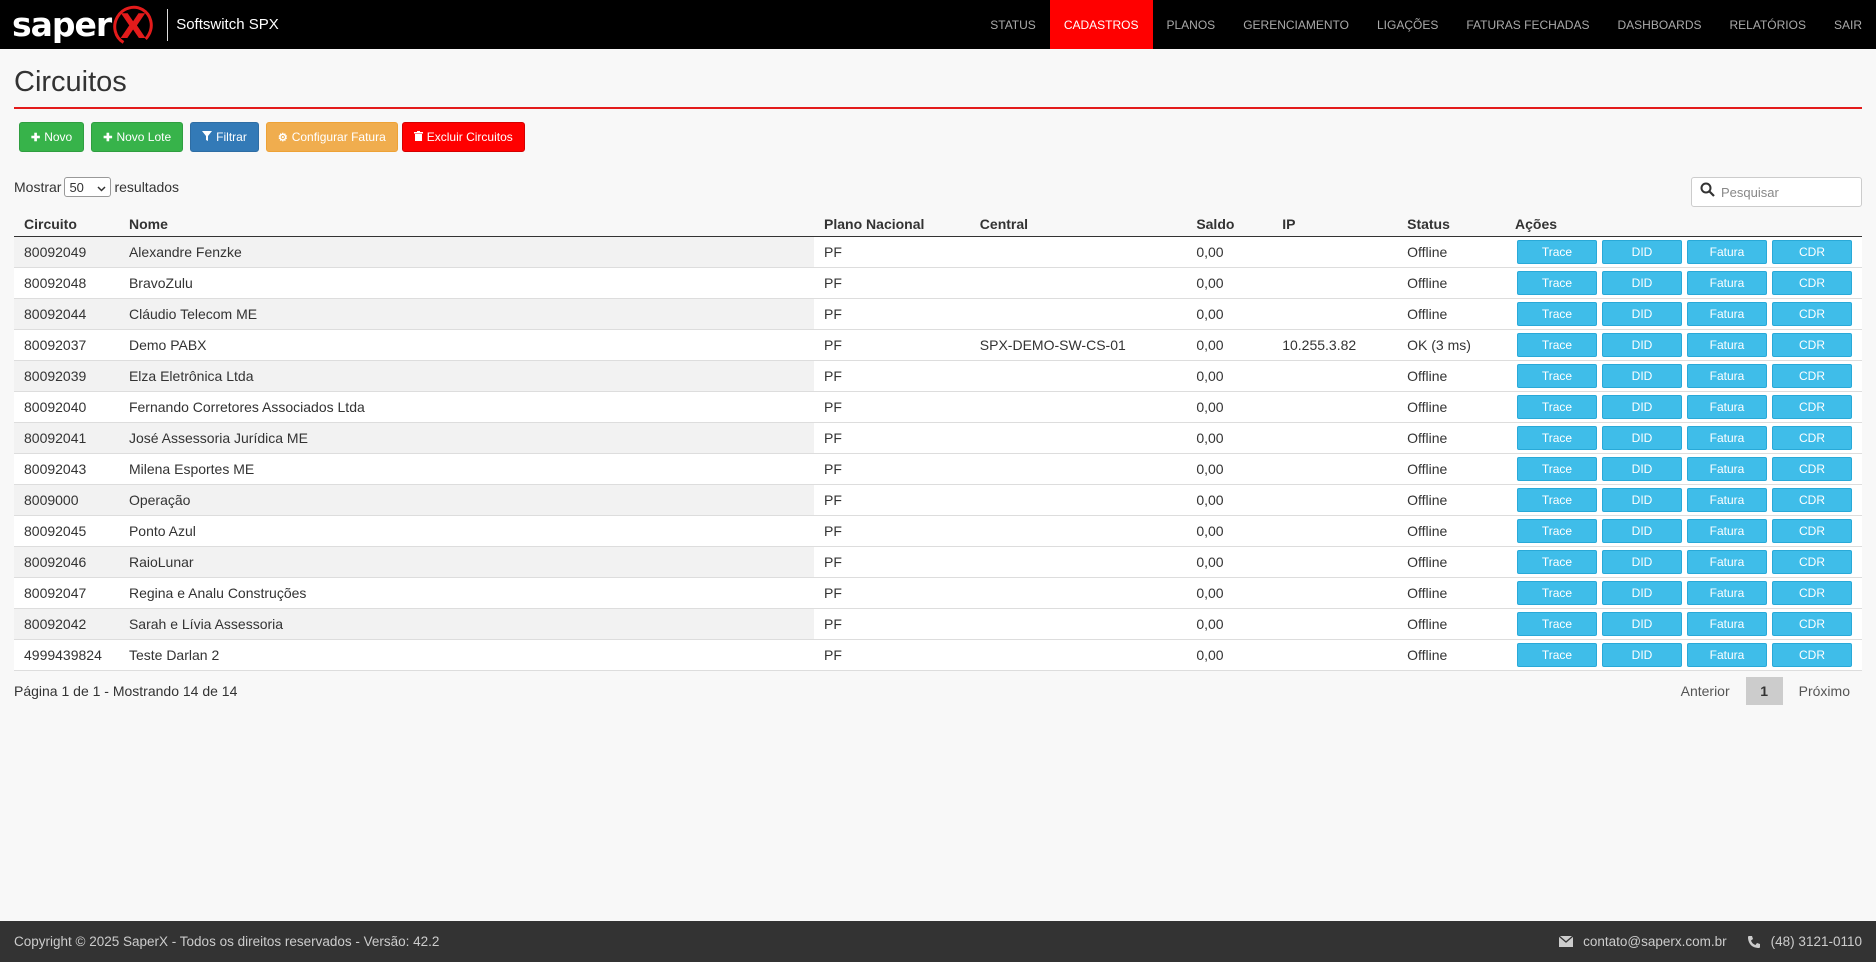 Image resolution: width=1876 pixels, height=962 pixels. Describe the element at coordinates (463, 137) in the screenshot. I see `excluir-circuitos-button: Excluir Circuitos` at that location.